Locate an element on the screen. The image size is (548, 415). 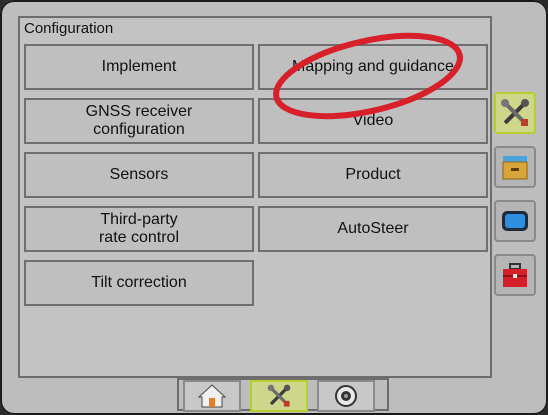
panel-title: Configuration is located at coordinates (69, 28).